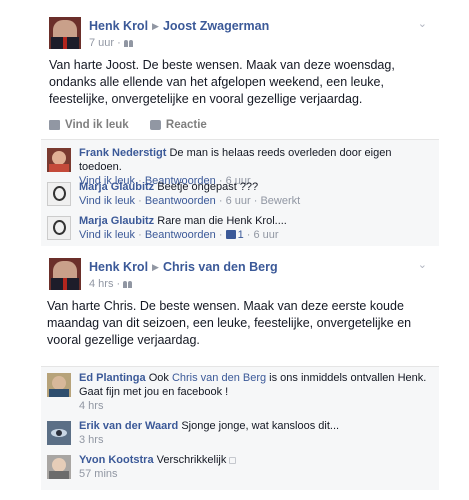 The height and width of the screenshot is (500, 469). I want to click on post-actions: Vind ik leuk Reactie, so click(137, 126).